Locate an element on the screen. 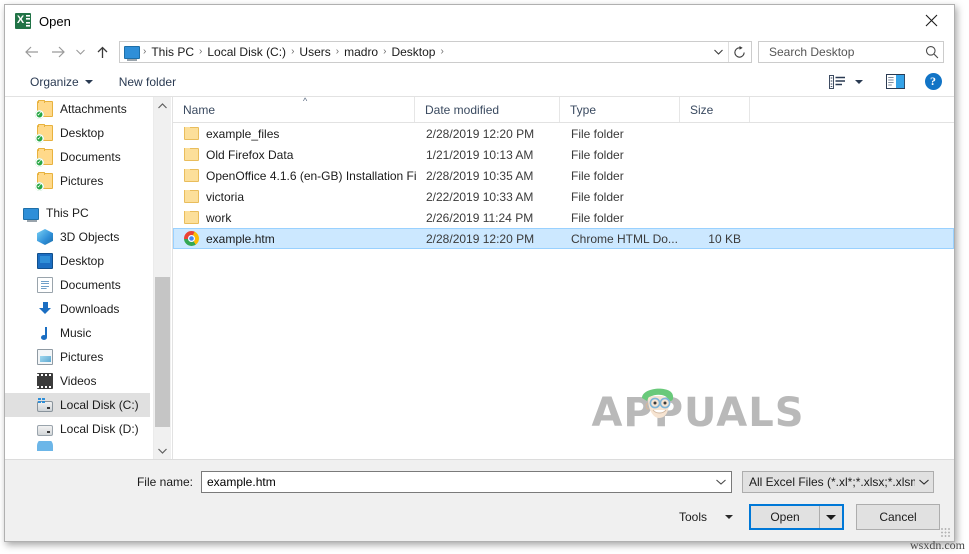  file-name-label: example_files is located at coordinates (243, 133).